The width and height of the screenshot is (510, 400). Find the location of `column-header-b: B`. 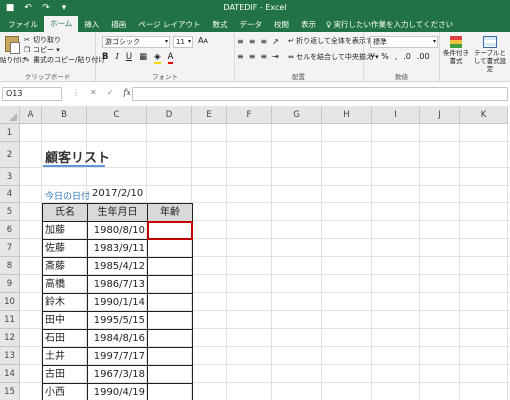

column-header-b: B is located at coordinates (64, 115).